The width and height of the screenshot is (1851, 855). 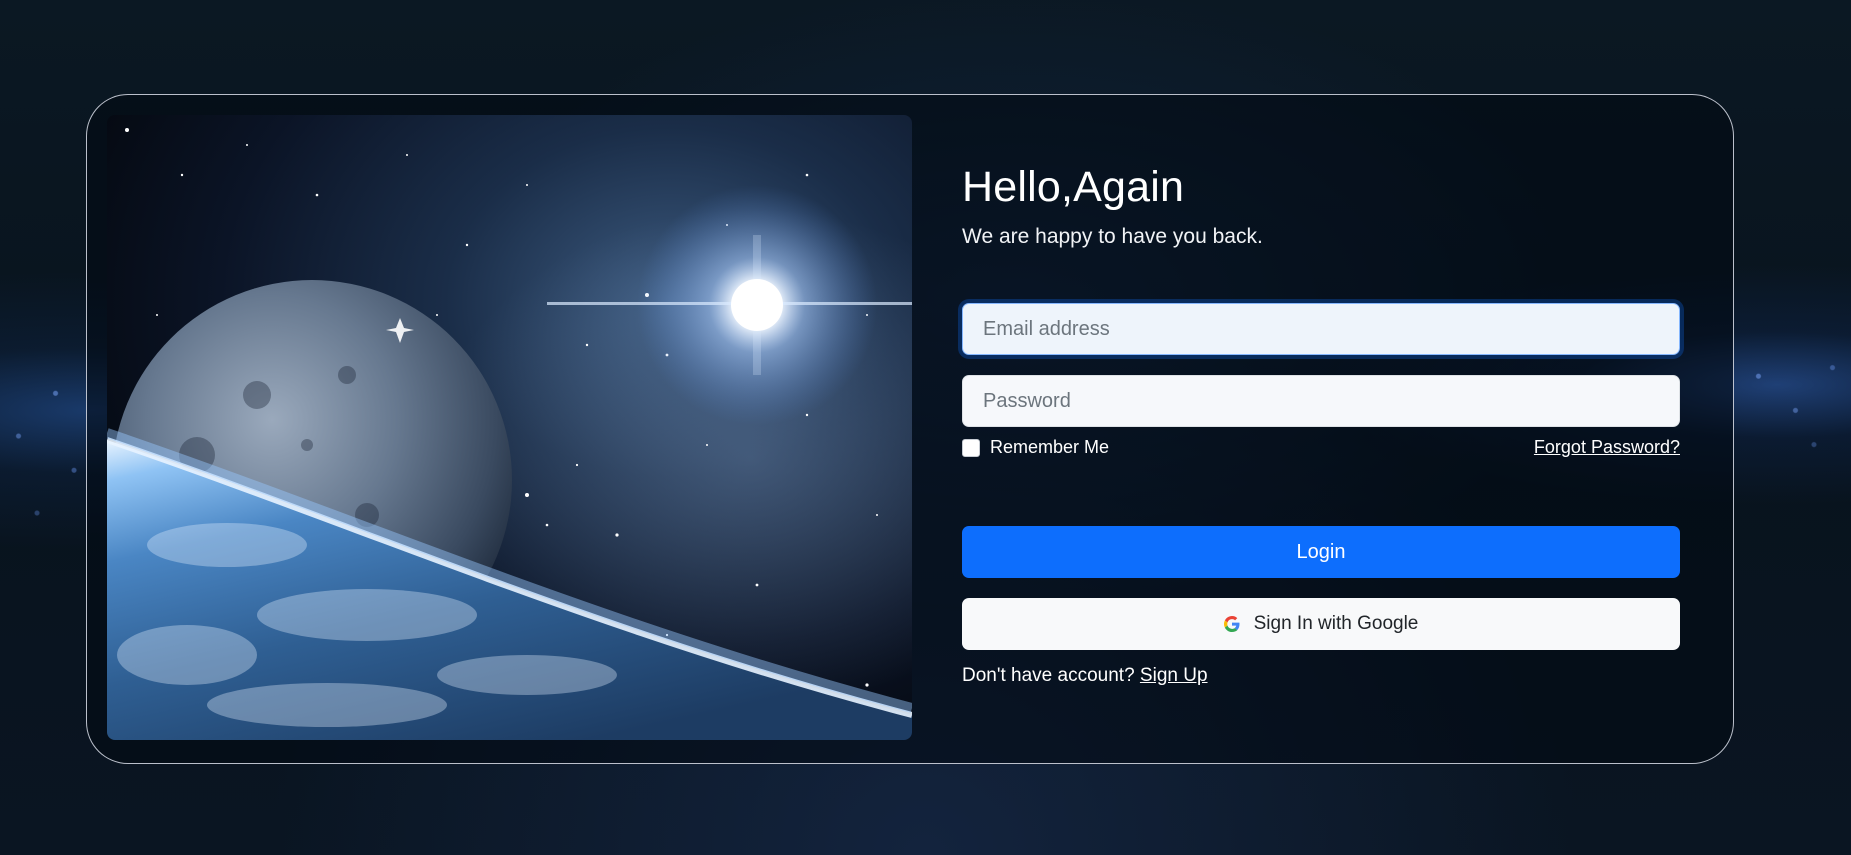 I want to click on password-input, so click(x=1321, y=401).